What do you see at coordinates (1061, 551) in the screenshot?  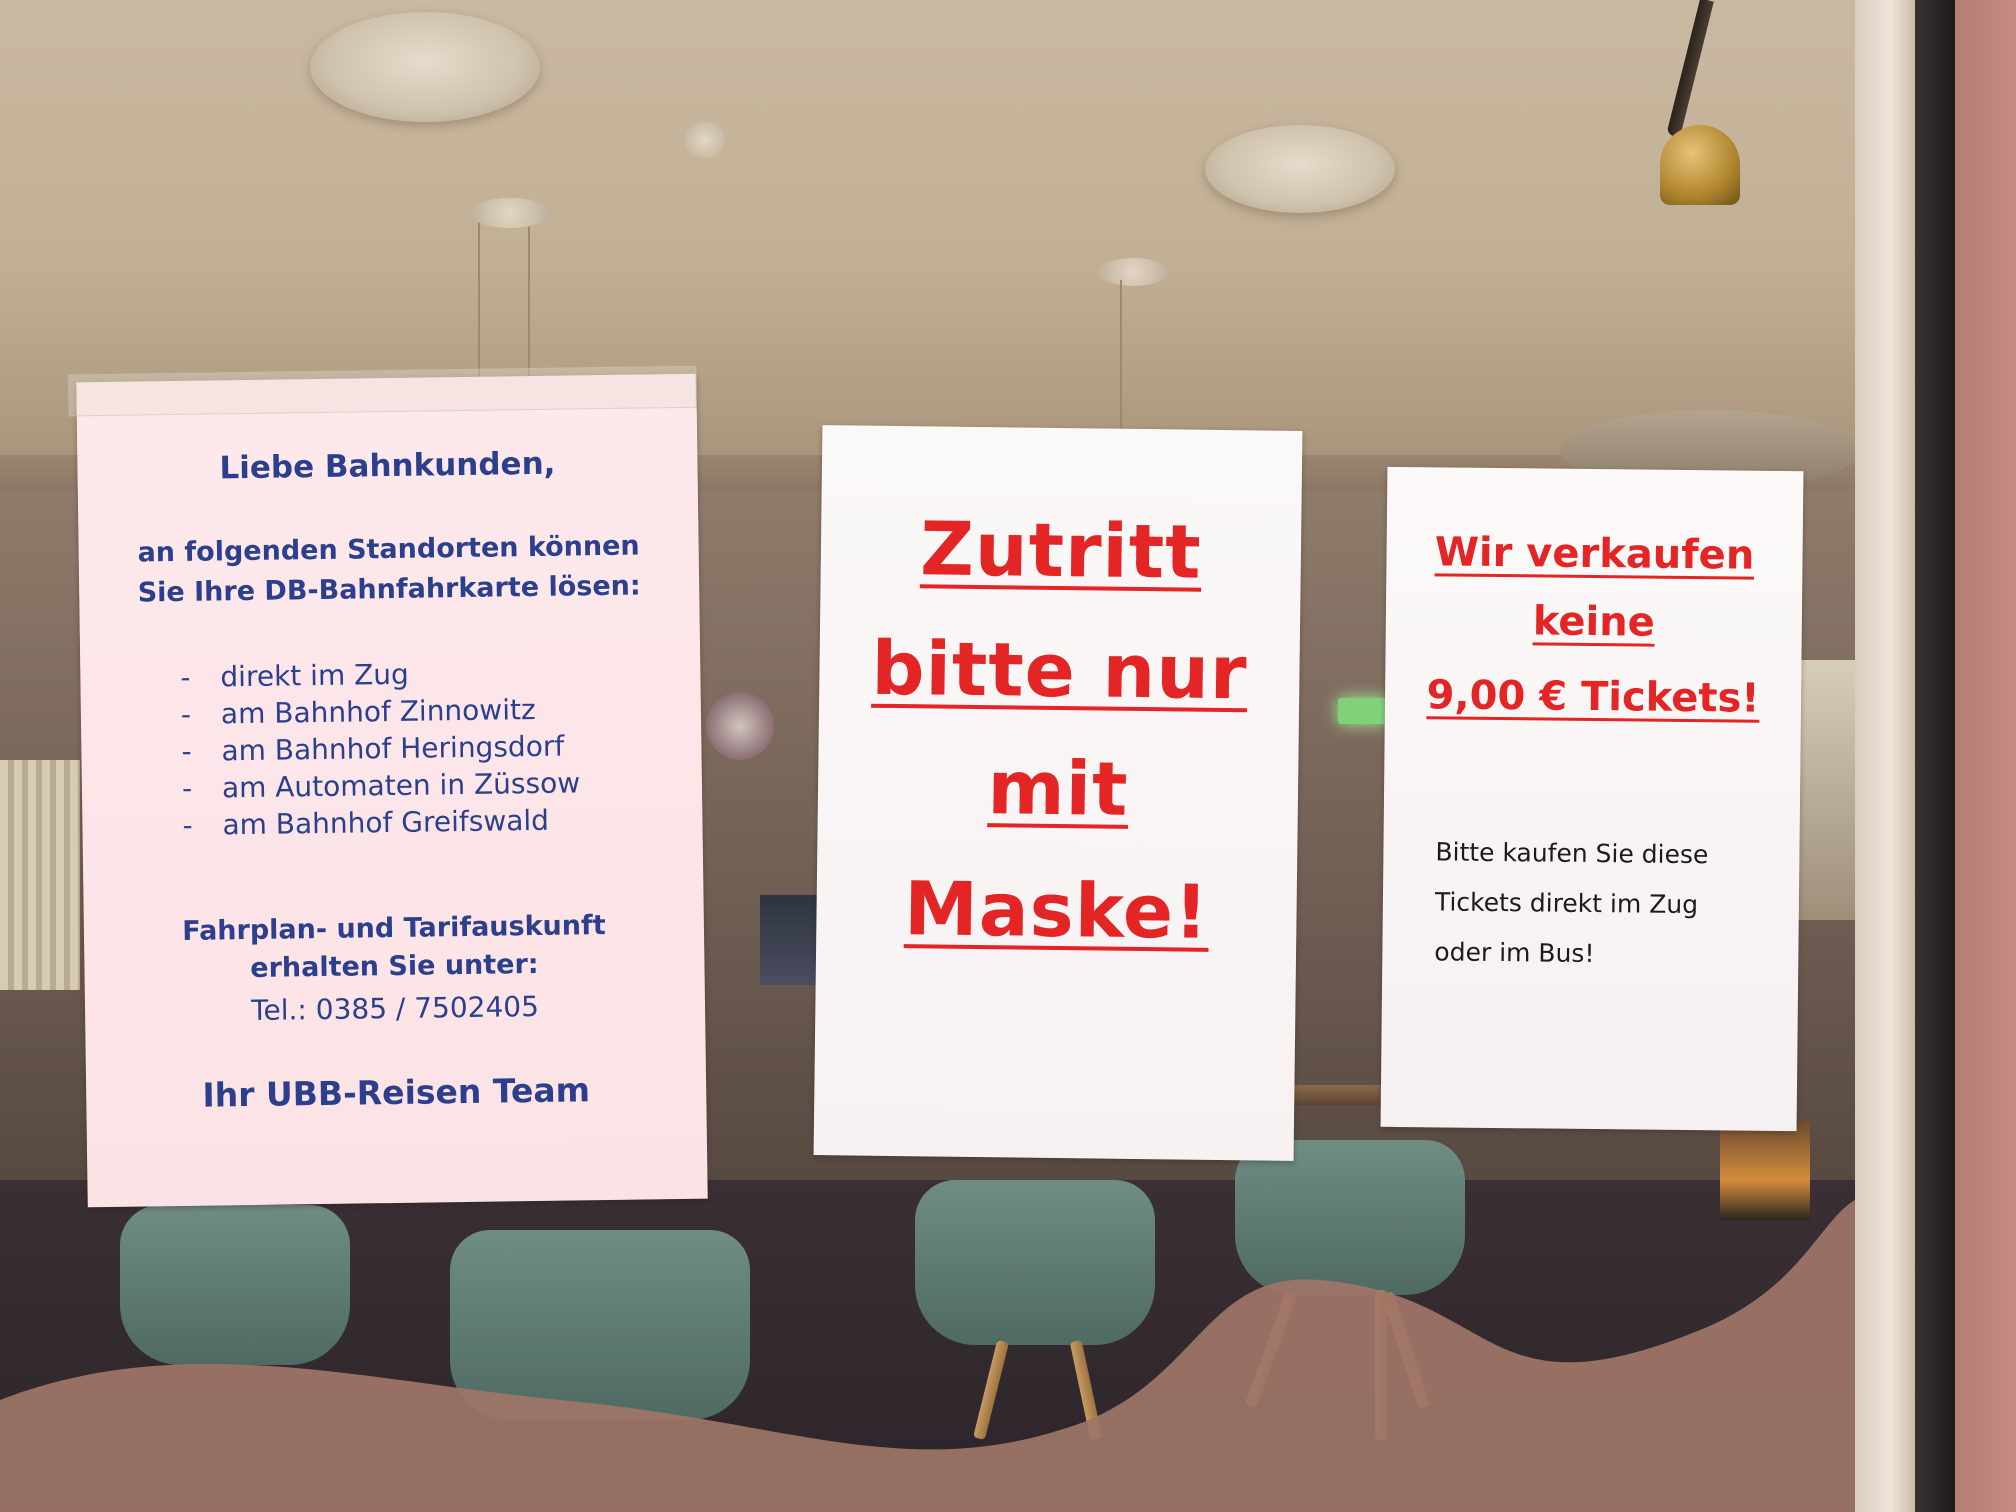 I see `mask-notice-line: Zutritt` at bounding box center [1061, 551].